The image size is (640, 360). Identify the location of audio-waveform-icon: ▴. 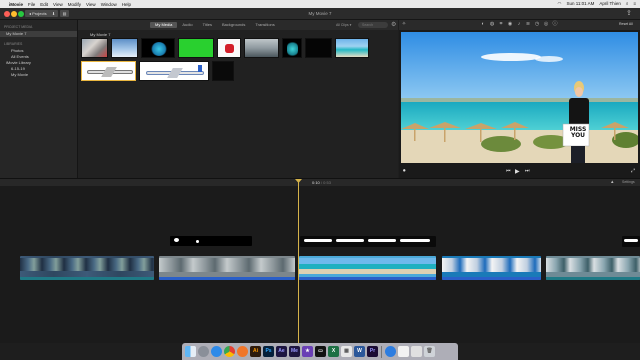
(612, 182).